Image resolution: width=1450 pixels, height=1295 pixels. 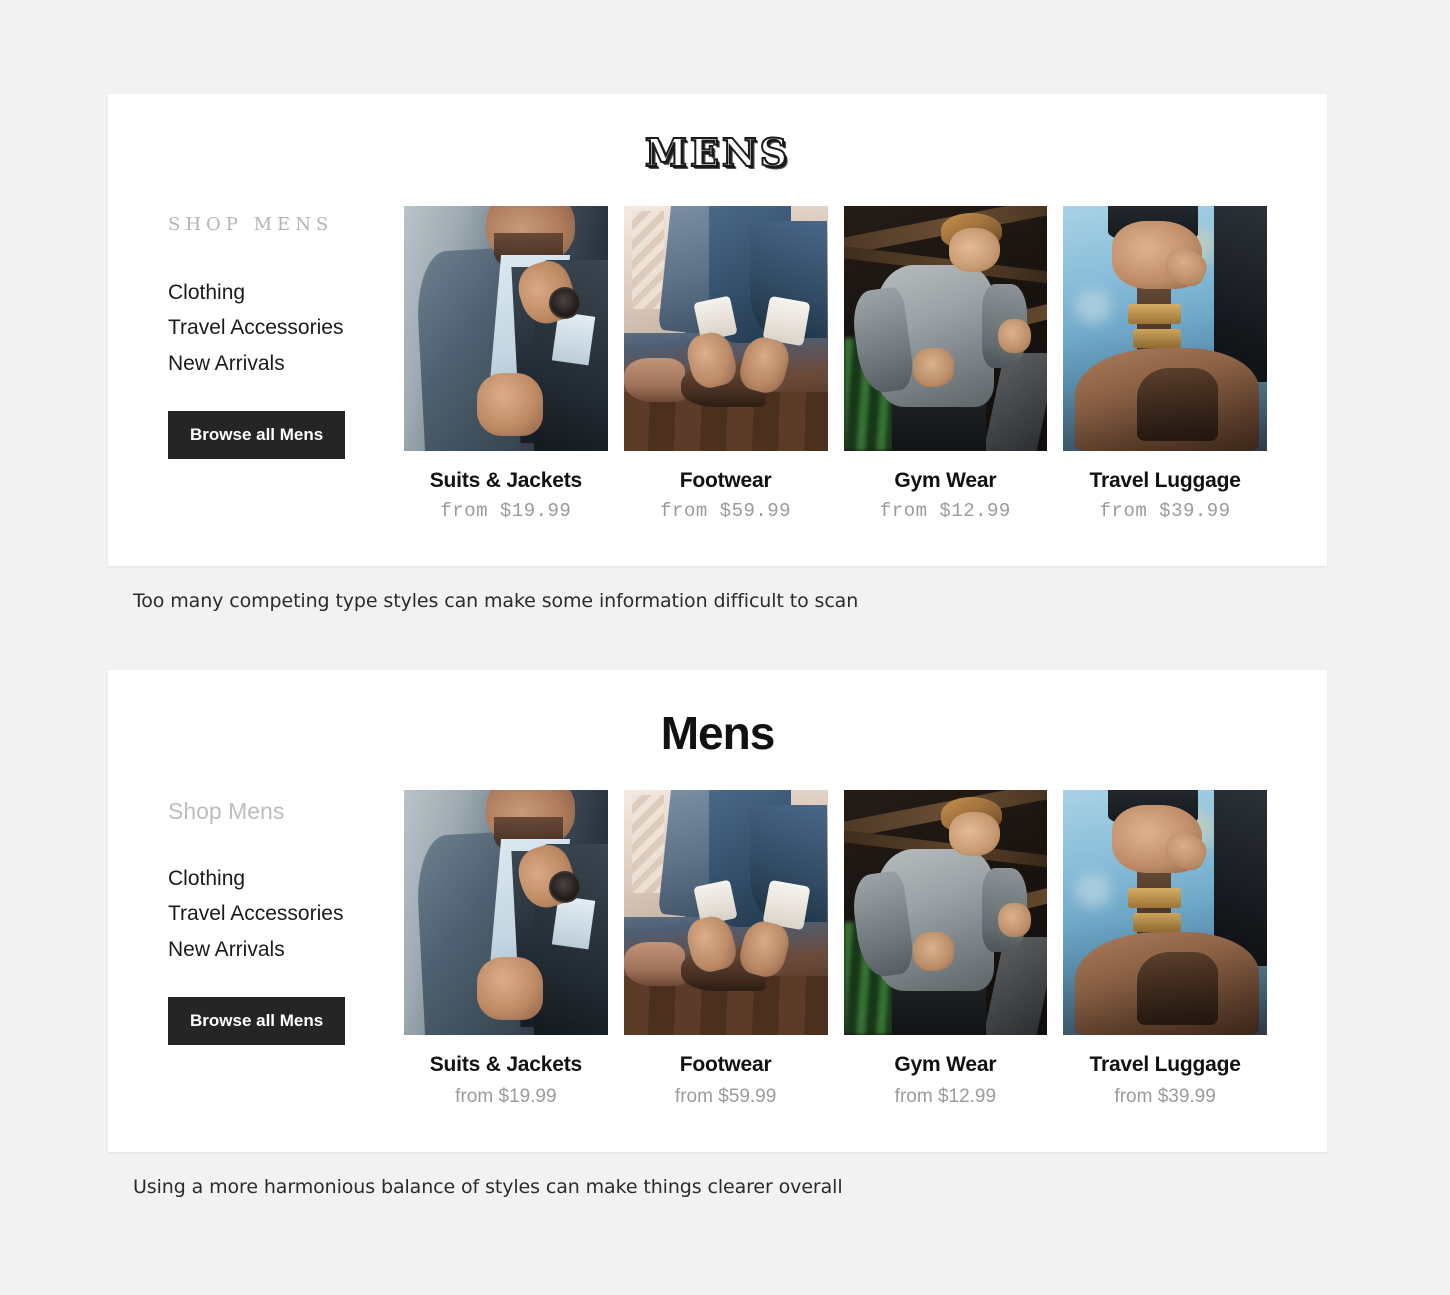 I want to click on sidebar-heading: Shop Mens, so click(x=226, y=811).